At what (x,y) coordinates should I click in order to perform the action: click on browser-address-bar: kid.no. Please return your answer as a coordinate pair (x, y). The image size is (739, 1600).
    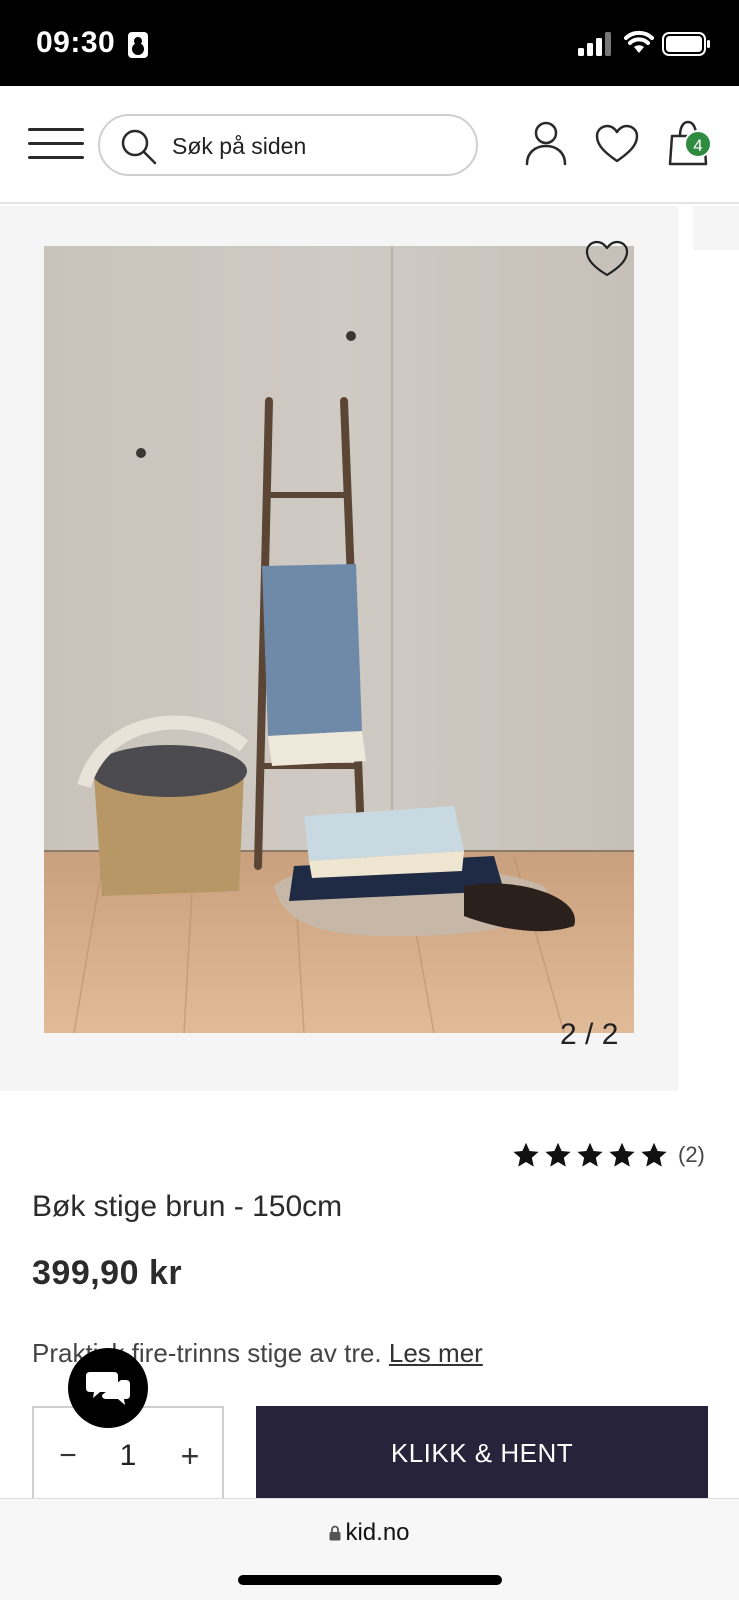
    Looking at the image, I should click on (369, 1549).